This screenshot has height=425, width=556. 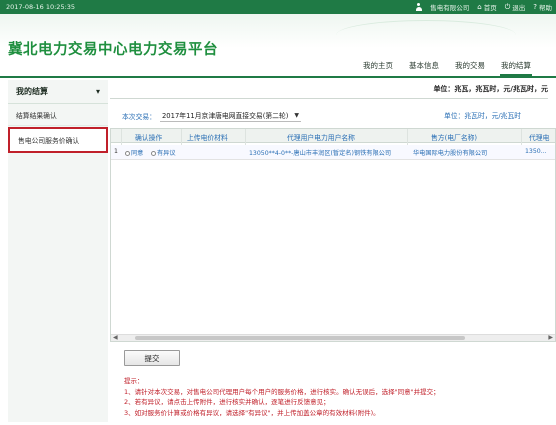 What do you see at coordinates (483, 116) in the screenshot?
I see `unit-short: 单位：兆瓦时，元/兆瓦时` at bounding box center [483, 116].